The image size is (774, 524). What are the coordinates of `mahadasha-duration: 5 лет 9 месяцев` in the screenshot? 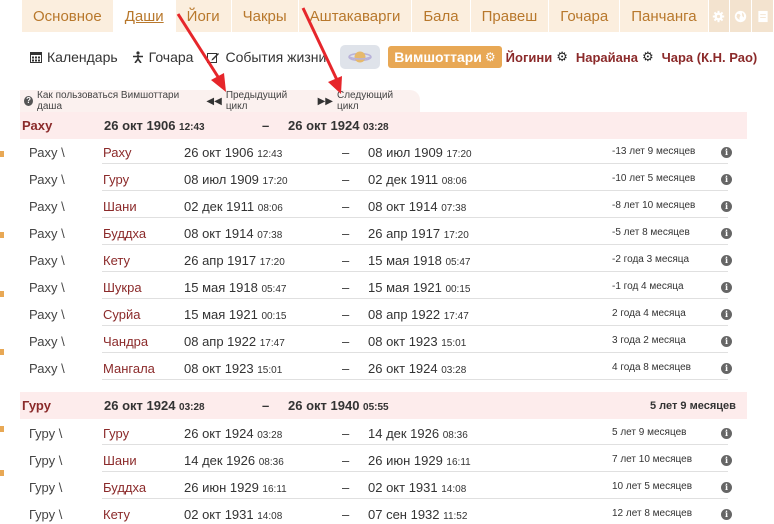 It's located at (693, 405).